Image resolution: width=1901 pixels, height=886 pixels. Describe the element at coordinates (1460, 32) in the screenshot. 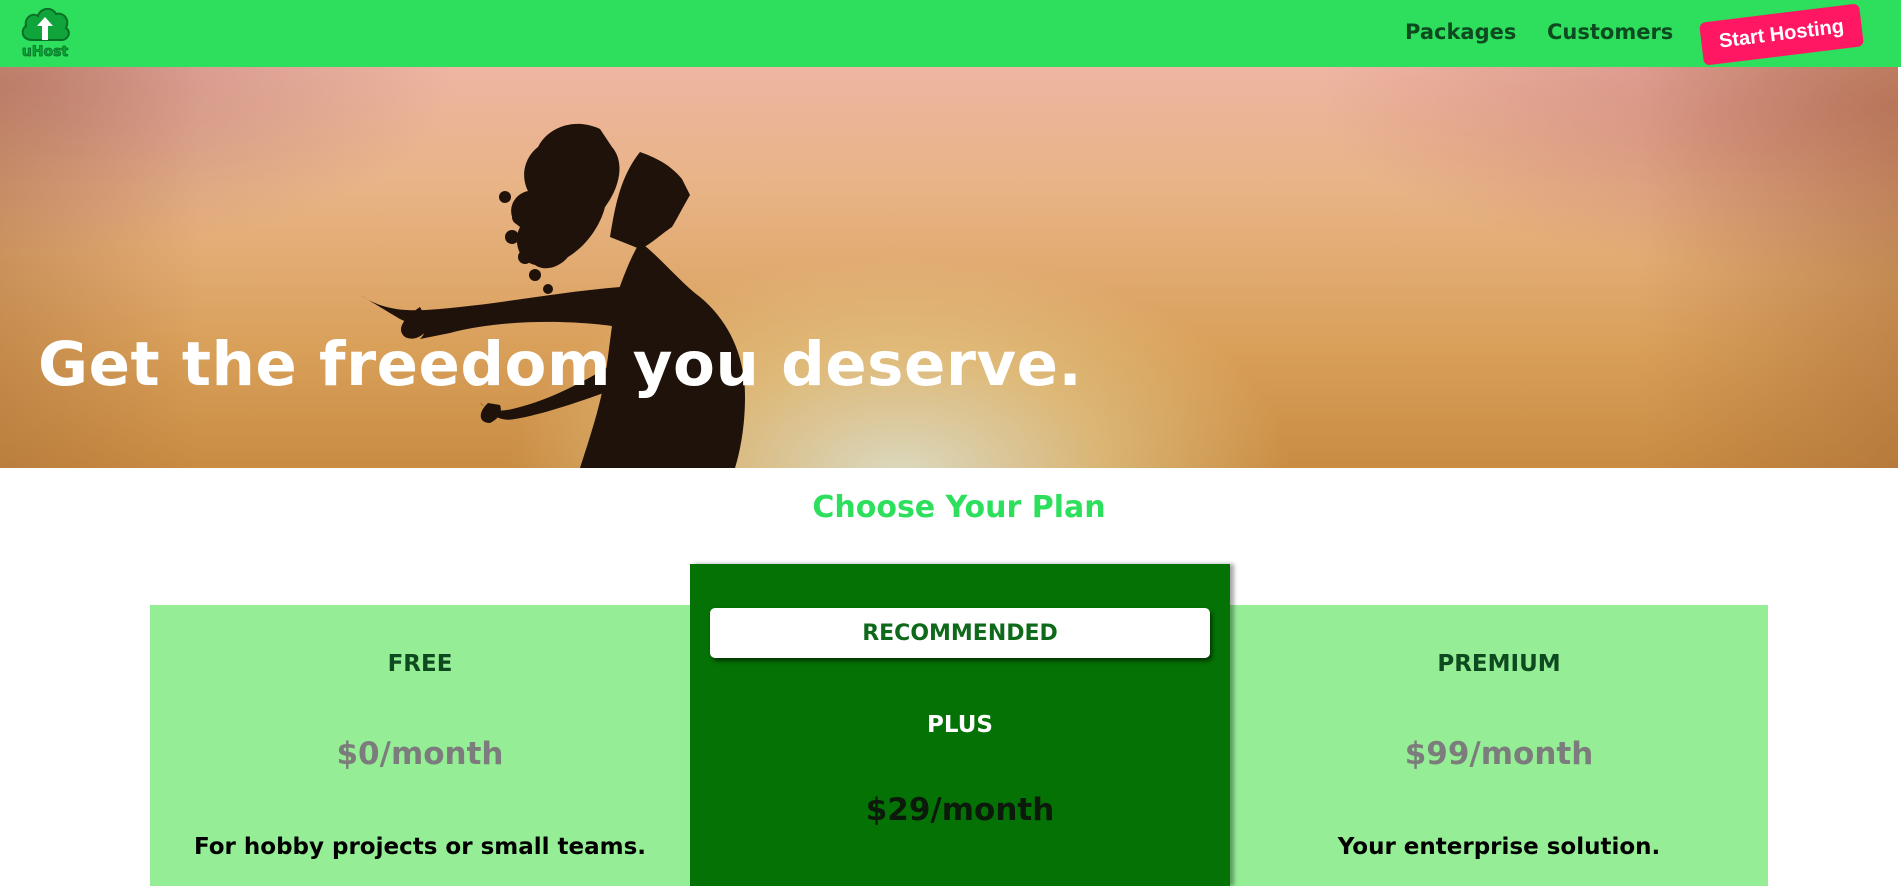

I see `nav-link-packages: Packages` at that location.